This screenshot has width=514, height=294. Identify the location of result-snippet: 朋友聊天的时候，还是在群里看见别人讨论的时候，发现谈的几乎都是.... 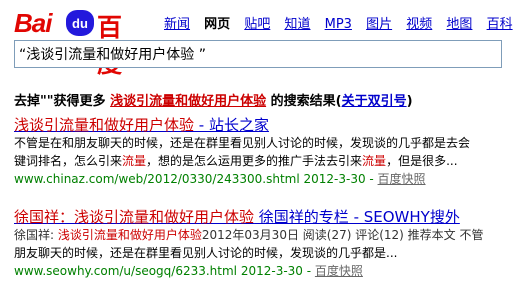
(206, 253).